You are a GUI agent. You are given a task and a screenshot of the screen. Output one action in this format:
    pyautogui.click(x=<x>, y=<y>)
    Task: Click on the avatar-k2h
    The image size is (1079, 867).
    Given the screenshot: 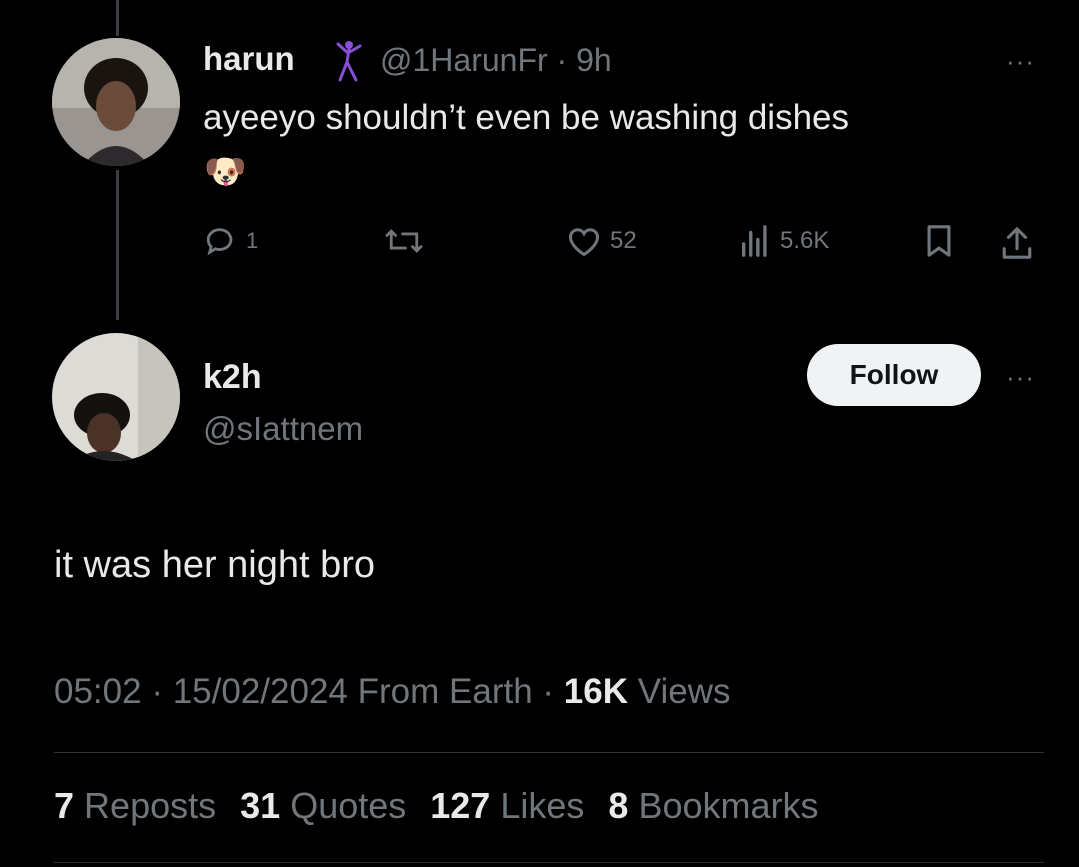 What is the action you would take?
    pyautogui.click(x=116, y=397)
    